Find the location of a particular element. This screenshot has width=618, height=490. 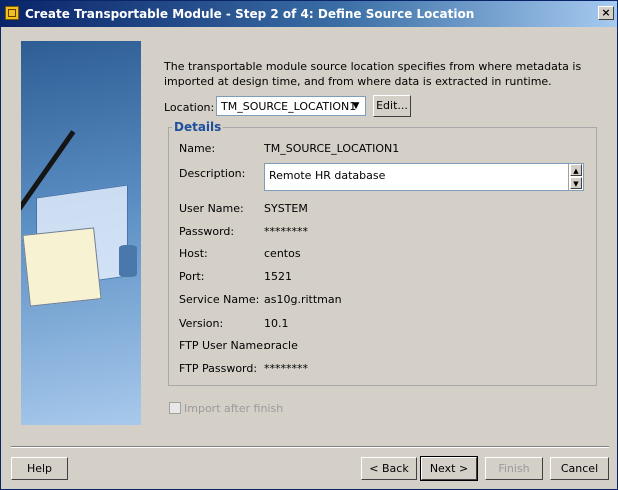

back-button: < Back is located at coordinates (389, 468).